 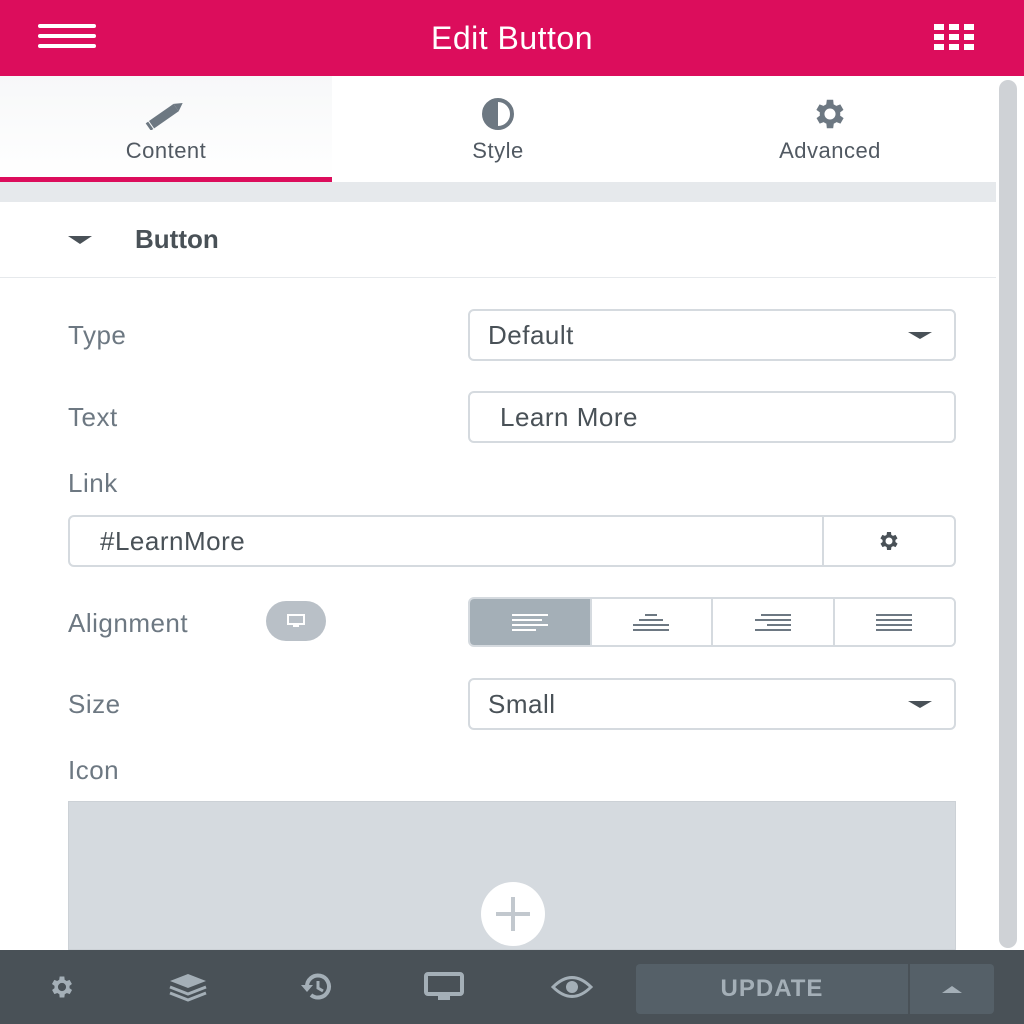 I want to click on align-left-button, so click(x=530, y=622).